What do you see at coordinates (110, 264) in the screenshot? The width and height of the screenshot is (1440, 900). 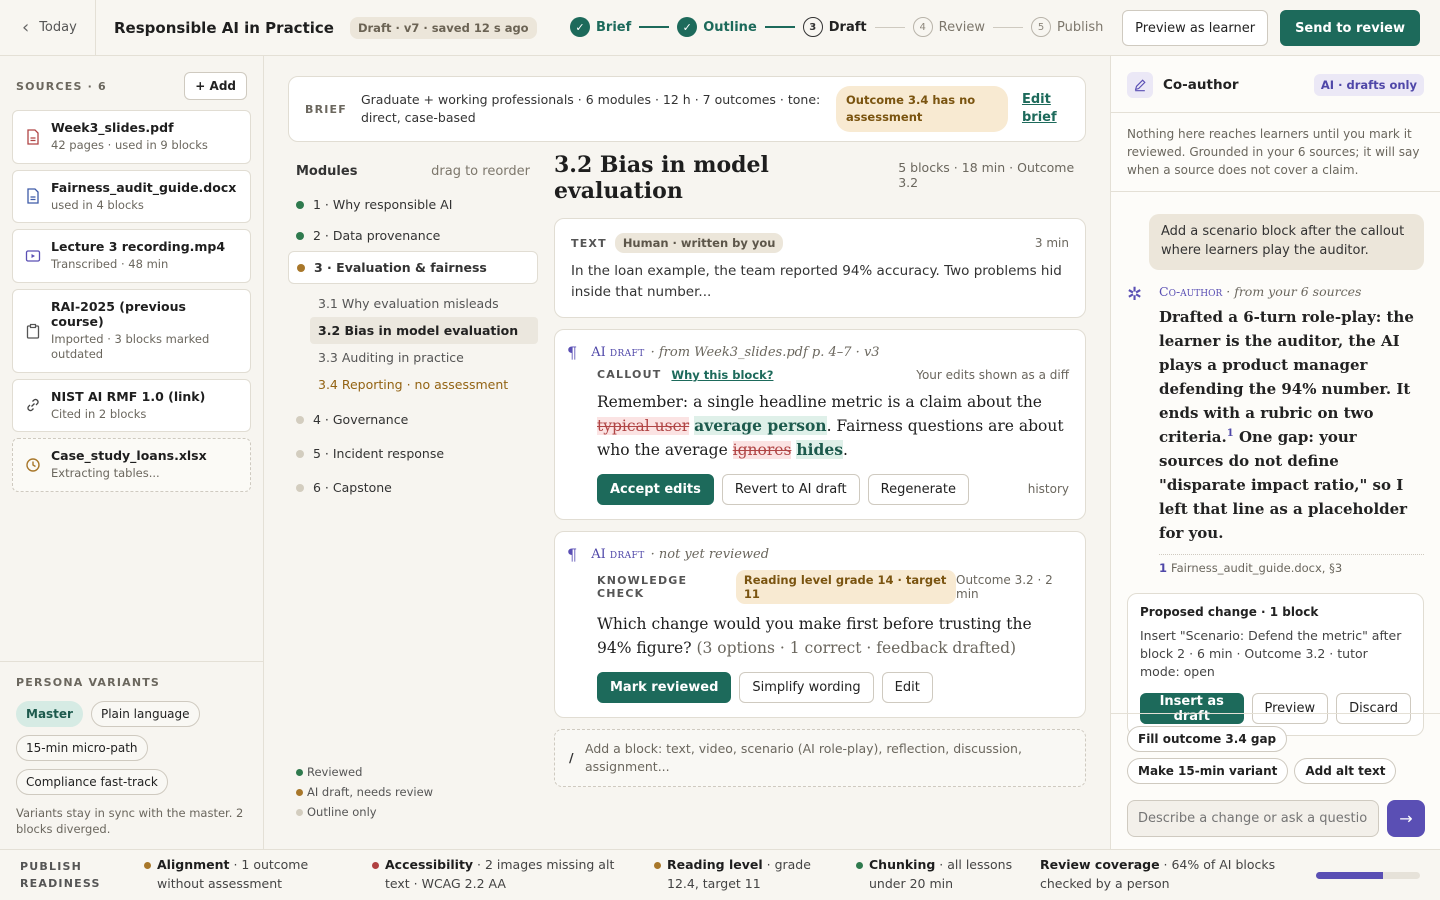 I see `source-meta: Transcribed · 48 min` at bounding box center [110, 264].